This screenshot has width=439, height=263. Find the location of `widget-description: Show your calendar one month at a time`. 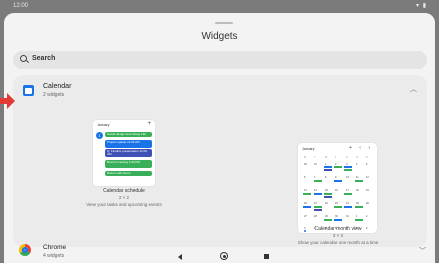

widget-description: Show your calendar one month at a time is located at coordinates (338, 242).